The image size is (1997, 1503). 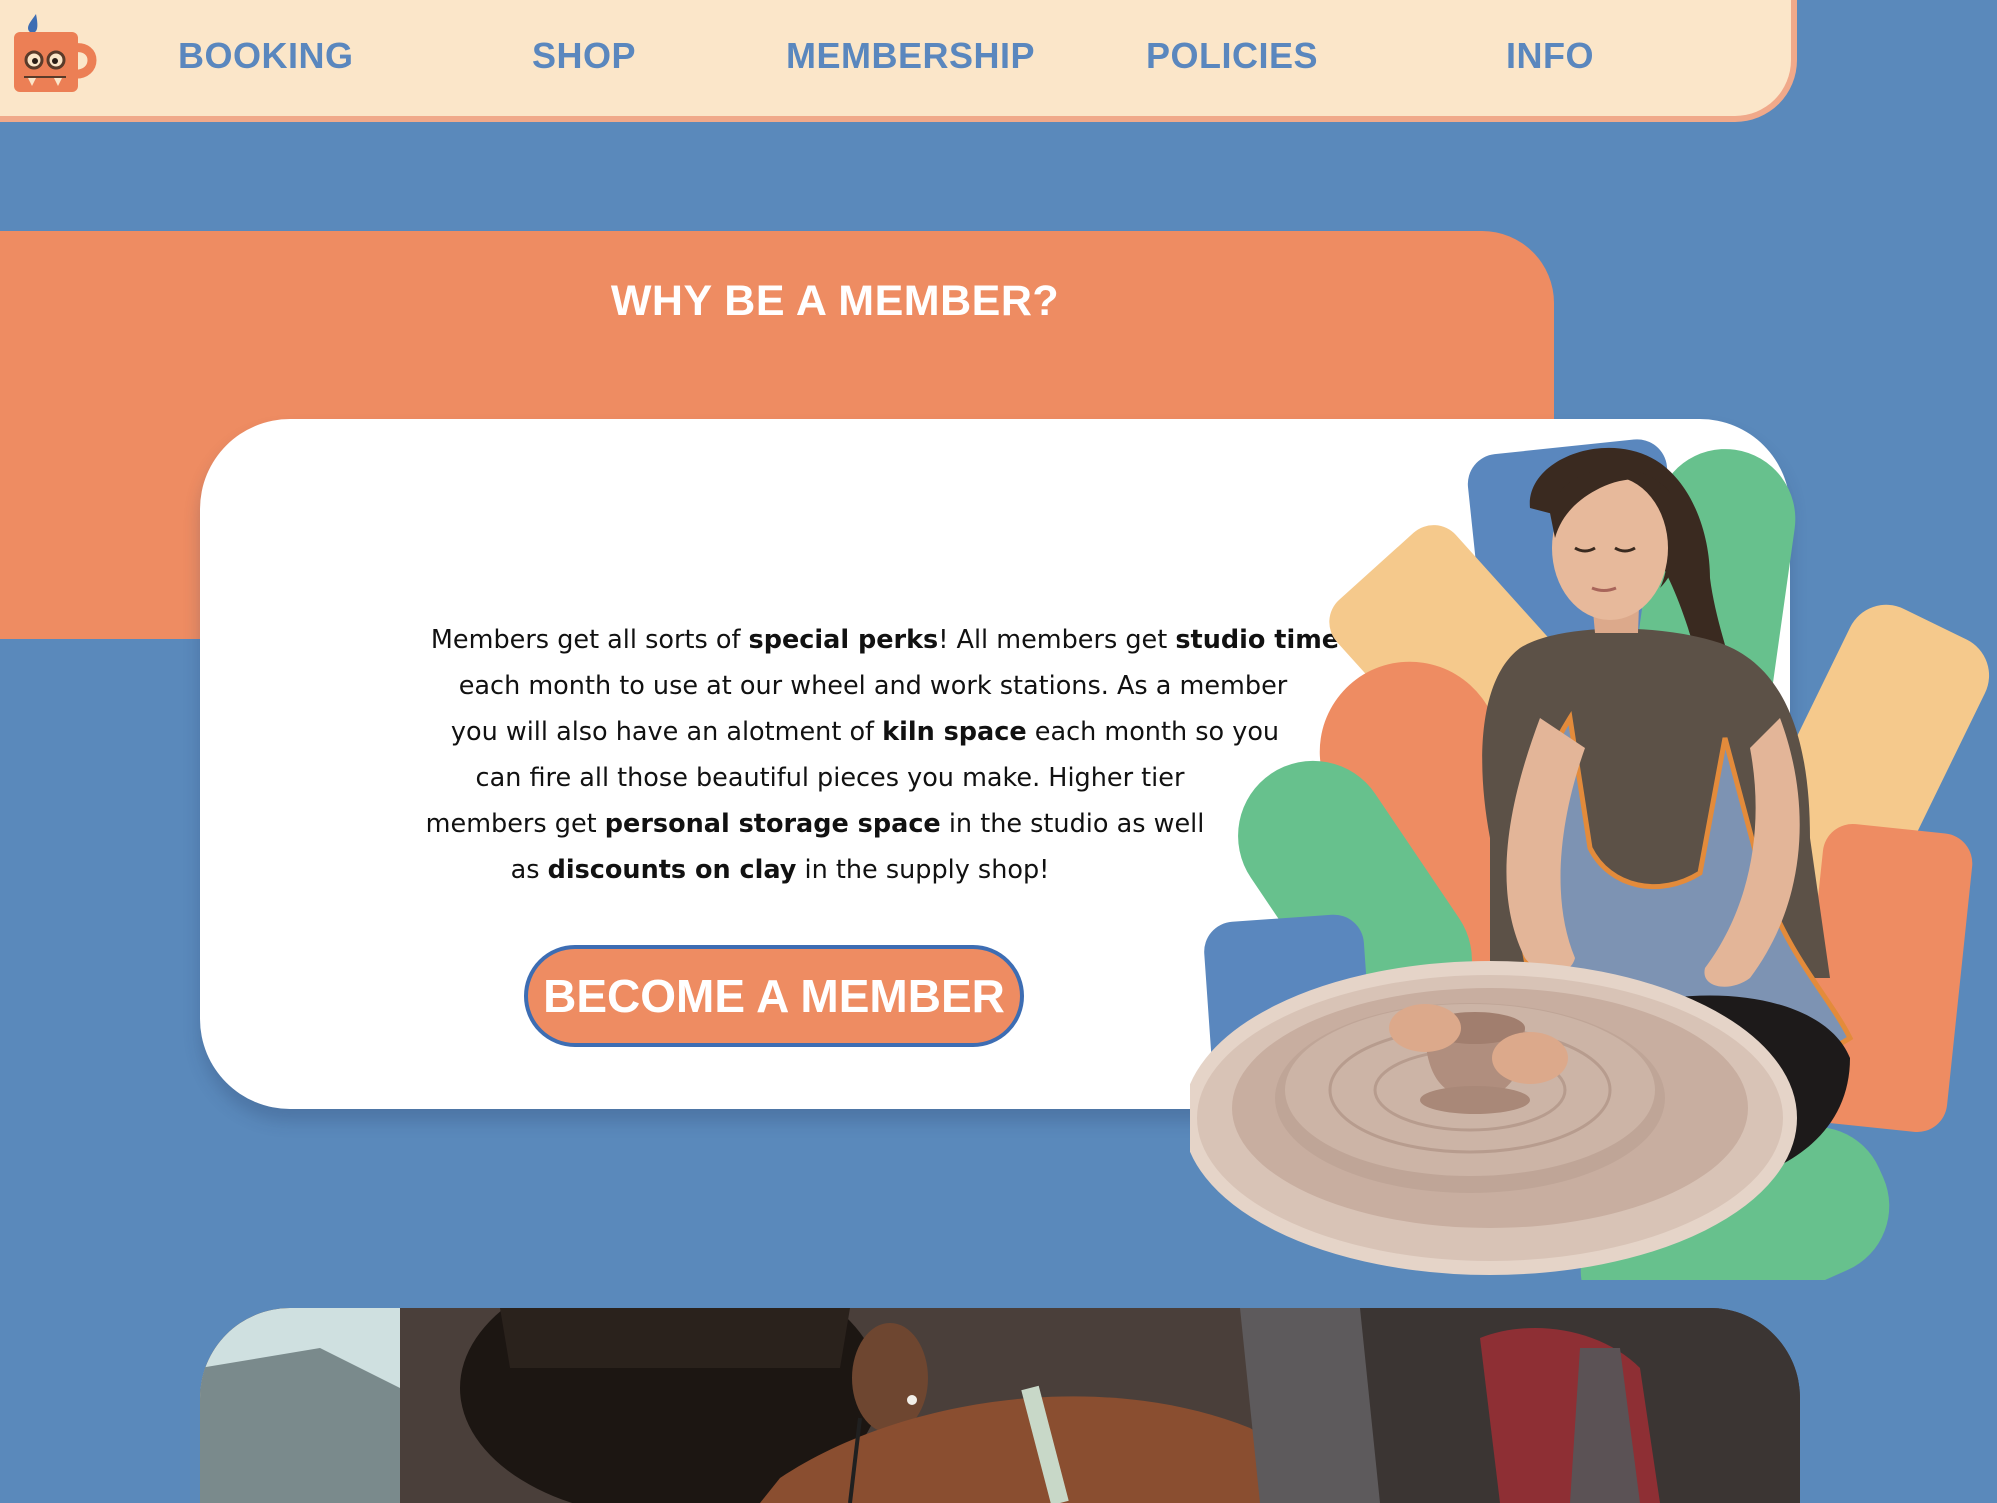 I want to click on highlight-discounts-on-clay: discounts on clay, so click(x=672, y=870).